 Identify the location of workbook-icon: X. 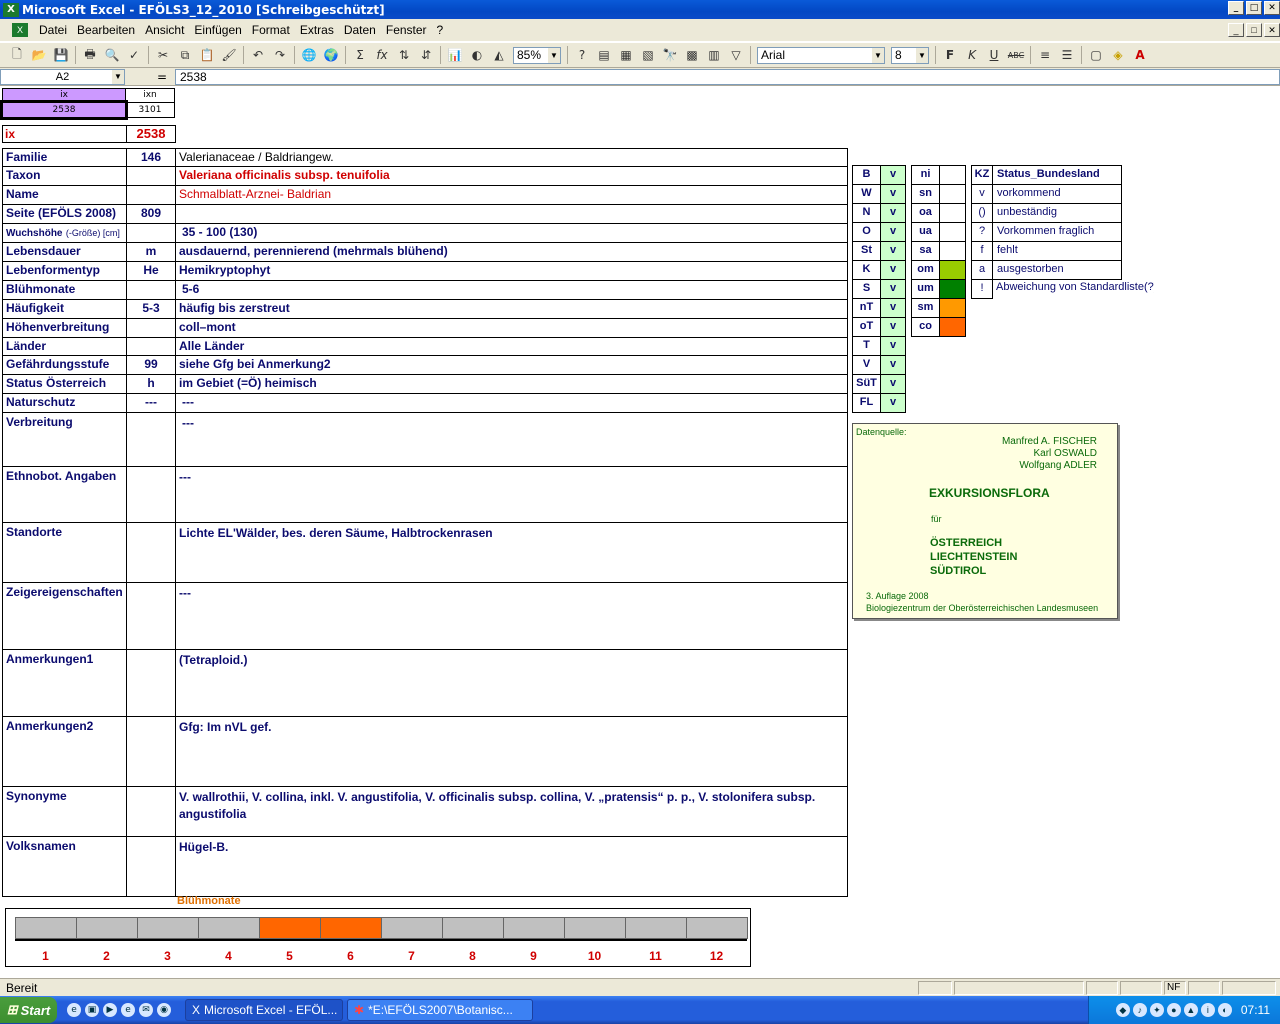
(20, 30).